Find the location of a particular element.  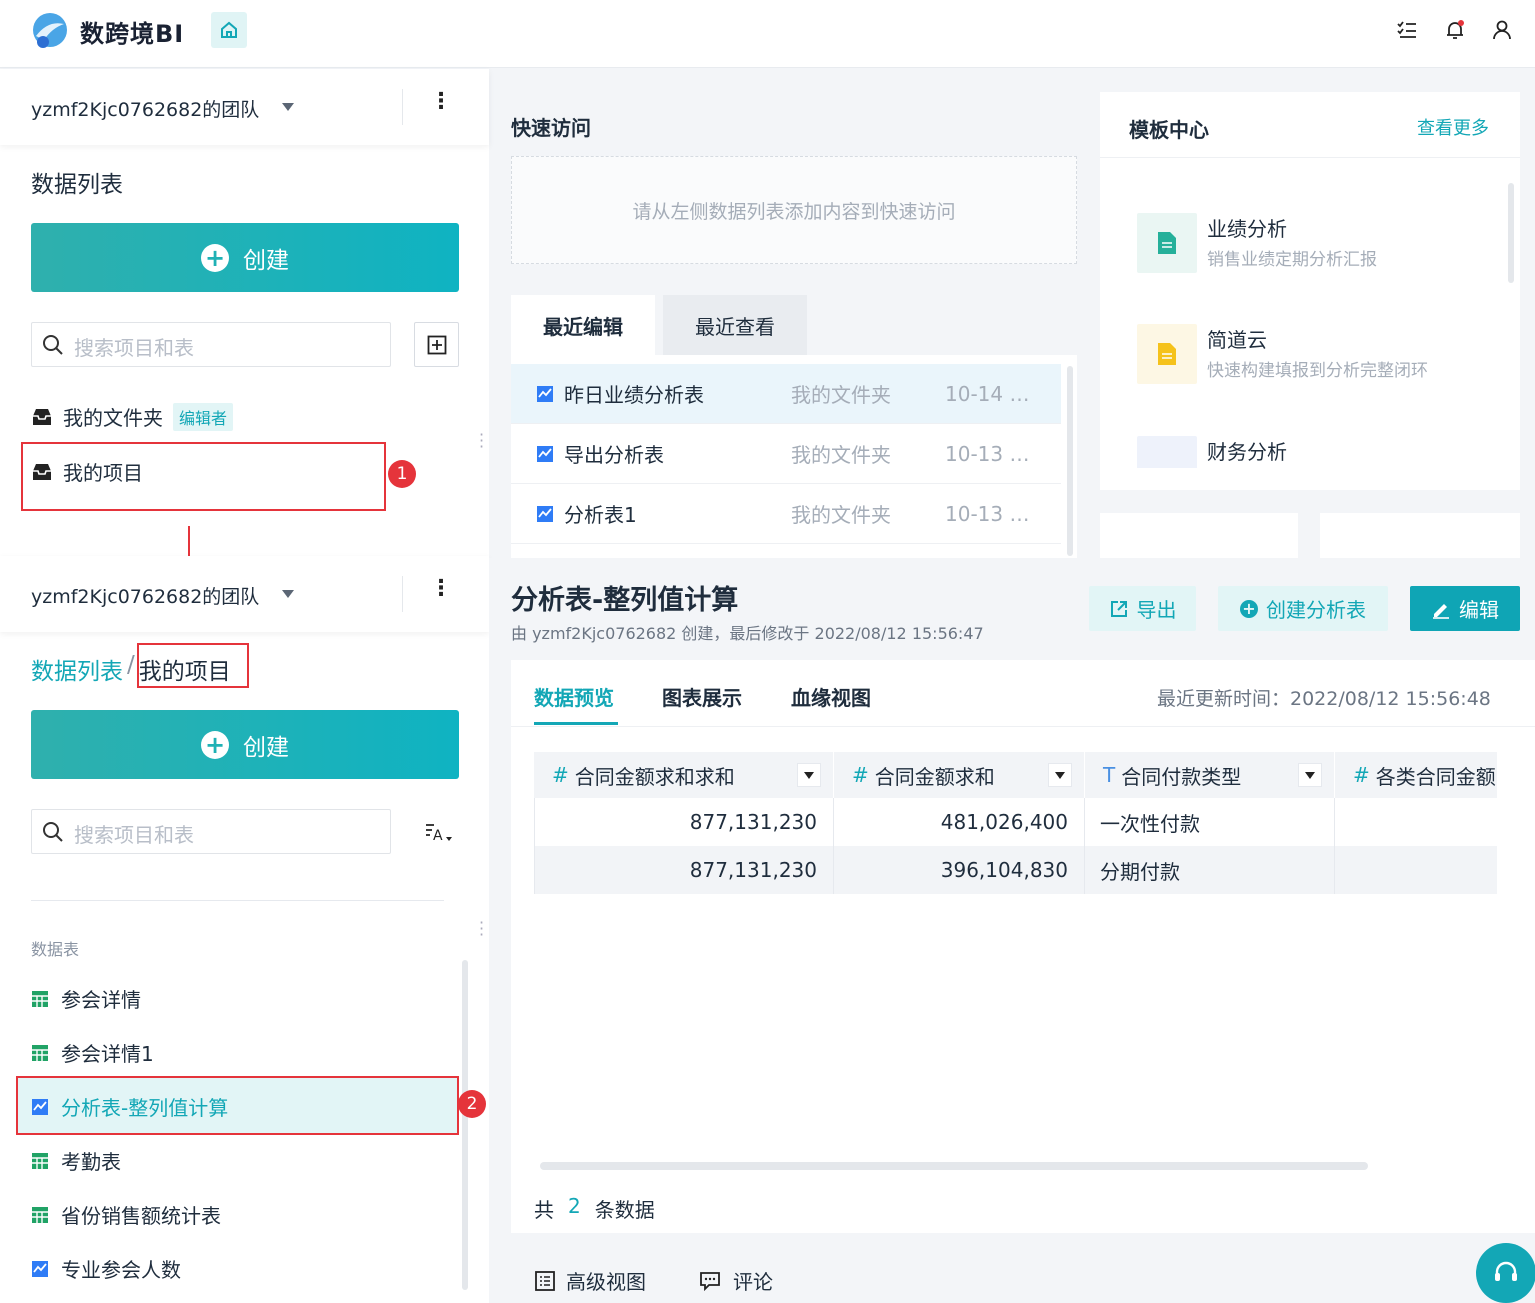

last-updated: 最近更新时间：2022/08/12 15:56:48 is located at coordinates (1324, 699).